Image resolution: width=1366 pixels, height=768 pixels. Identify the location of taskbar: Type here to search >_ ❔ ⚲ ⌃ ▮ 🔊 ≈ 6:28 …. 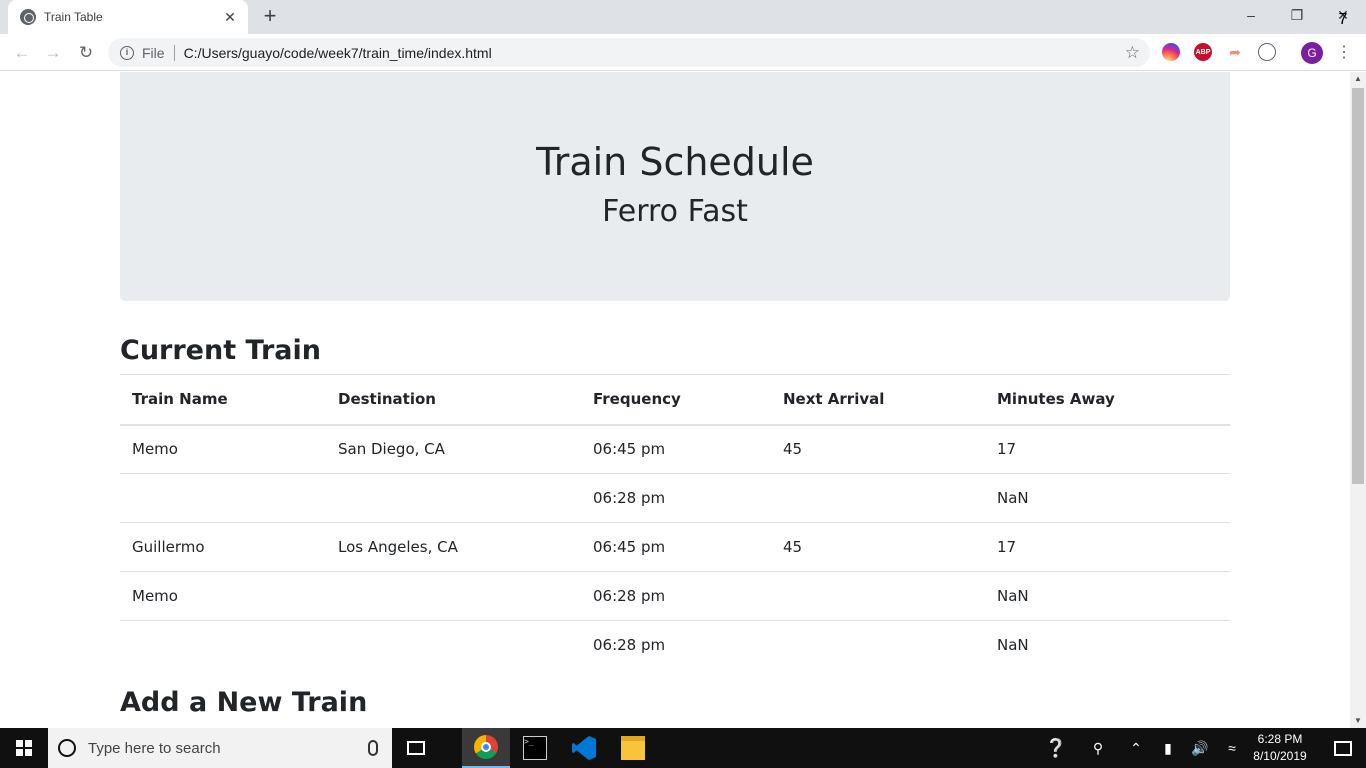
(683, 748).